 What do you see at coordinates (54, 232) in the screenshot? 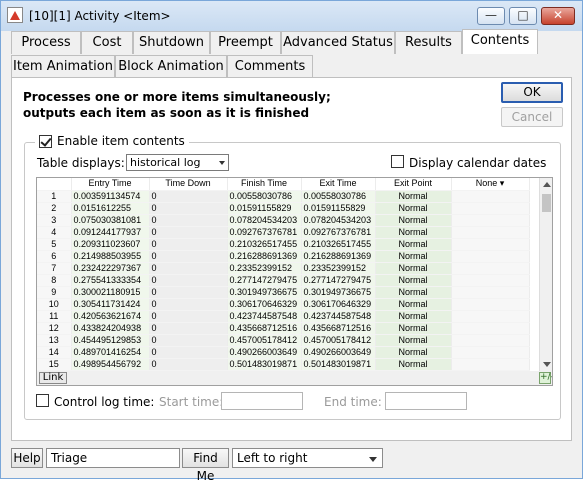
I see `row-number-cell: 4` at bounding box center [54, 232].